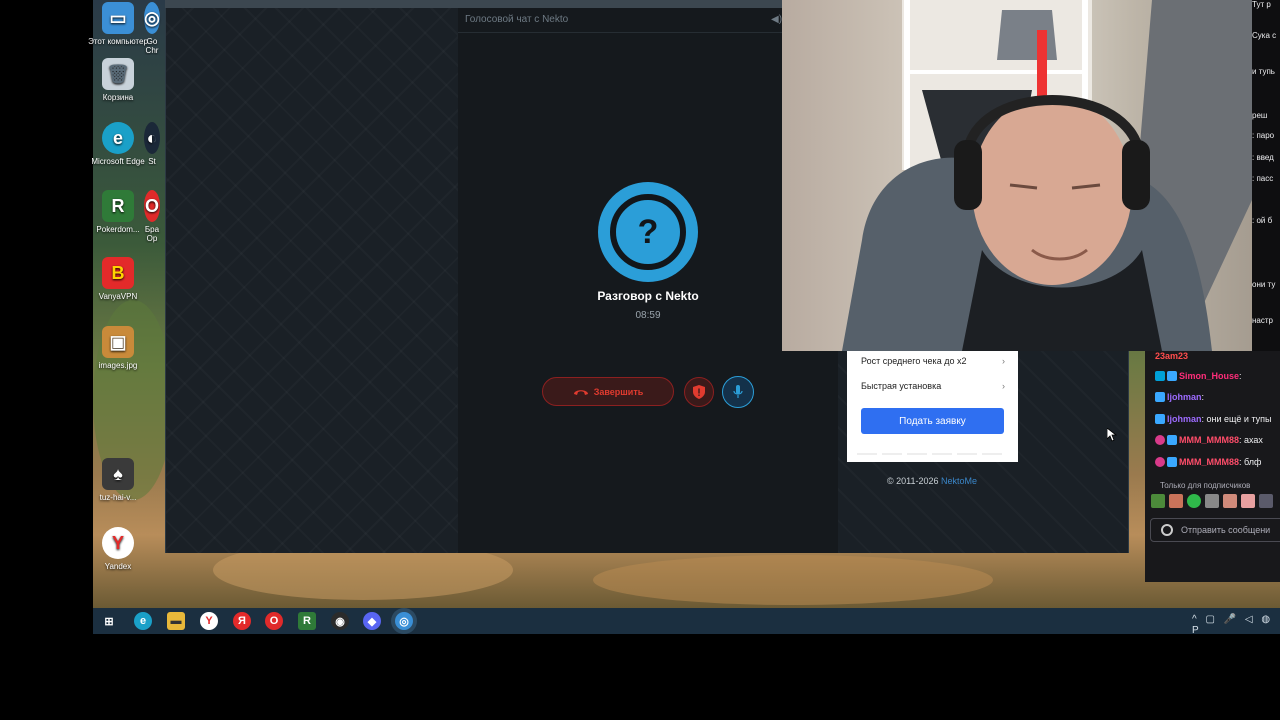  What do you see at coordinates (118, 24) in the screenshot?
I see `desktop-icon-this-pc: ▭ Этот компьютер` at bounding box center [118, 24].